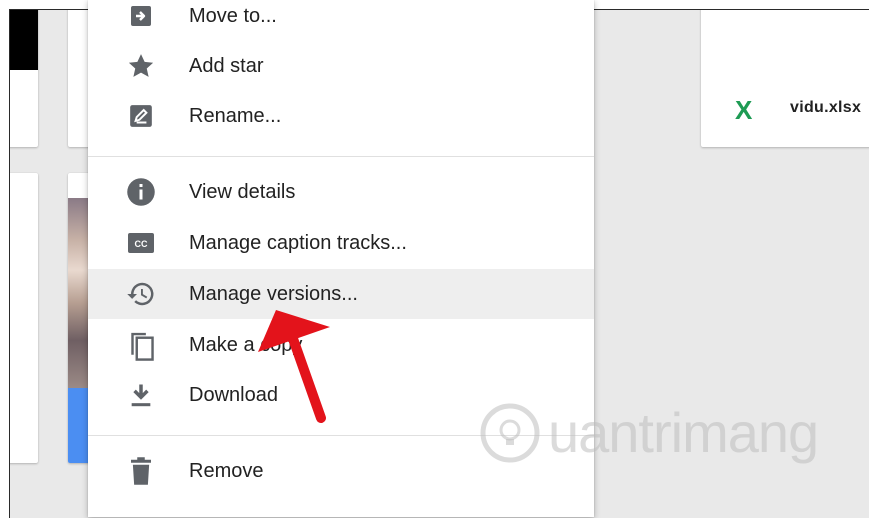 The height and width of the screenshot is (518, 869). I want to click on rename-icon, so click(141, 116).